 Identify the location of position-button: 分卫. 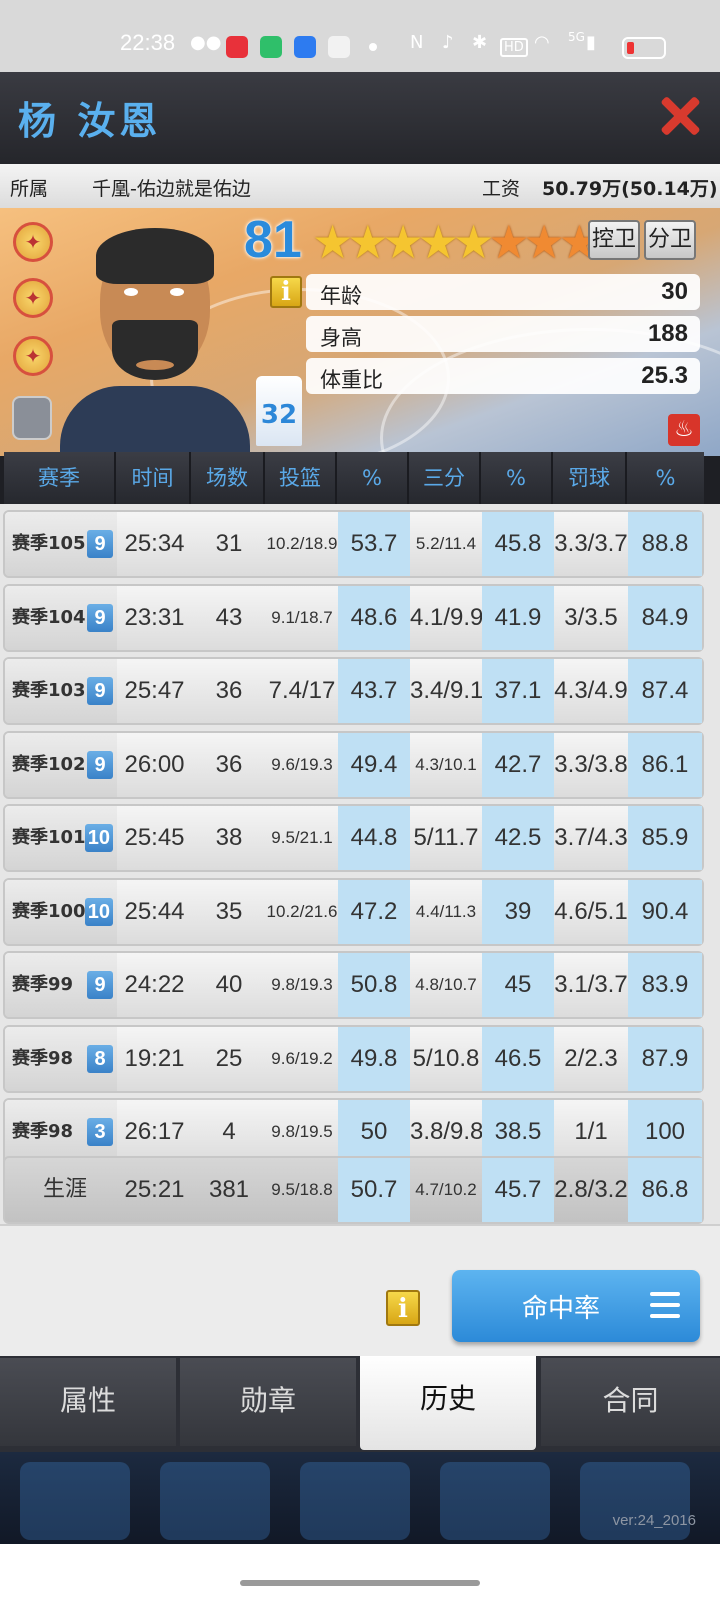
(670, 240).